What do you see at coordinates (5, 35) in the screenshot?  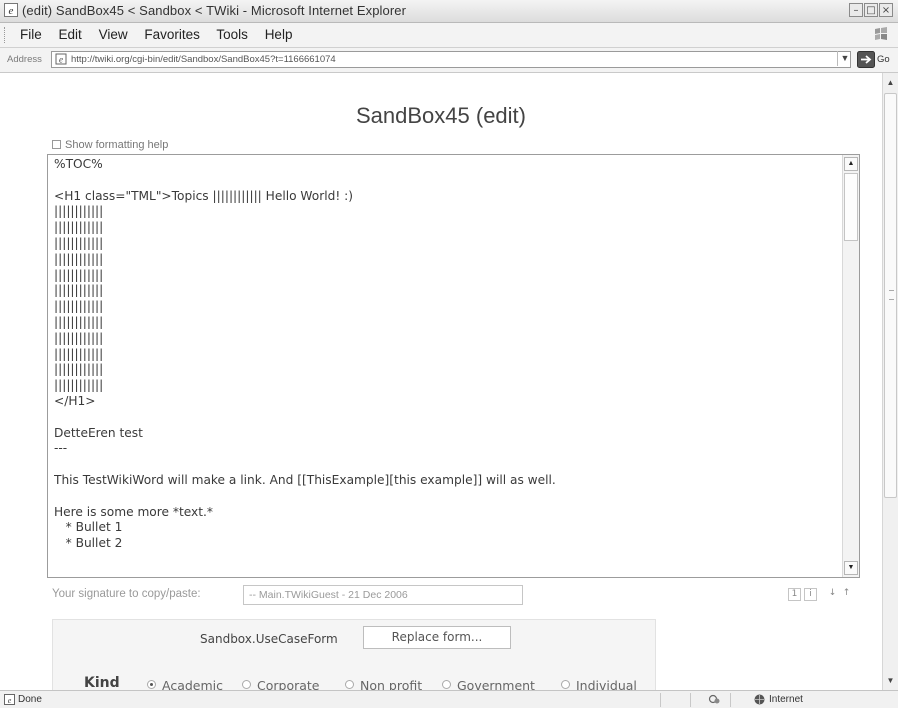 I see `toolbar-grip` at bounding box center [5, 35].